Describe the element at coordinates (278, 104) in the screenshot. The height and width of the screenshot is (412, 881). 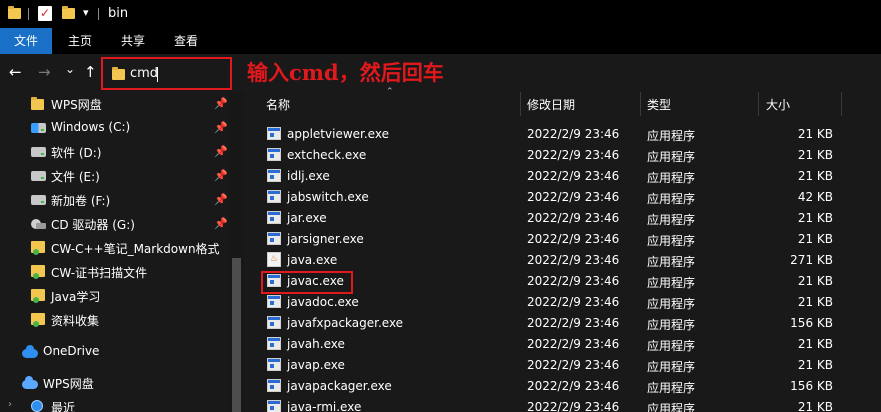
I see `column-header-name: 名称` at that location.